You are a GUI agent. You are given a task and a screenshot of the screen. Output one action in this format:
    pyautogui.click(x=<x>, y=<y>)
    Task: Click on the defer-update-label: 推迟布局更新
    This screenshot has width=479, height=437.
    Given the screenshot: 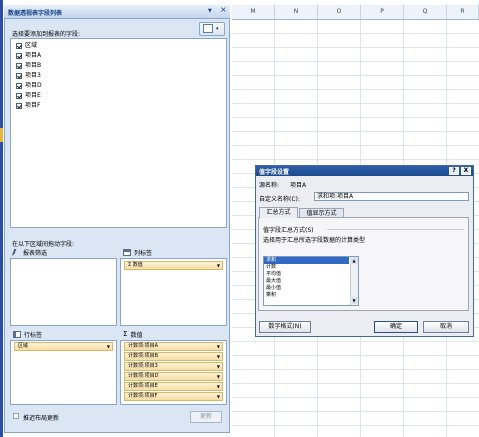 What is the action you would take?
    pyautogui.click(x=41, y=418)
    